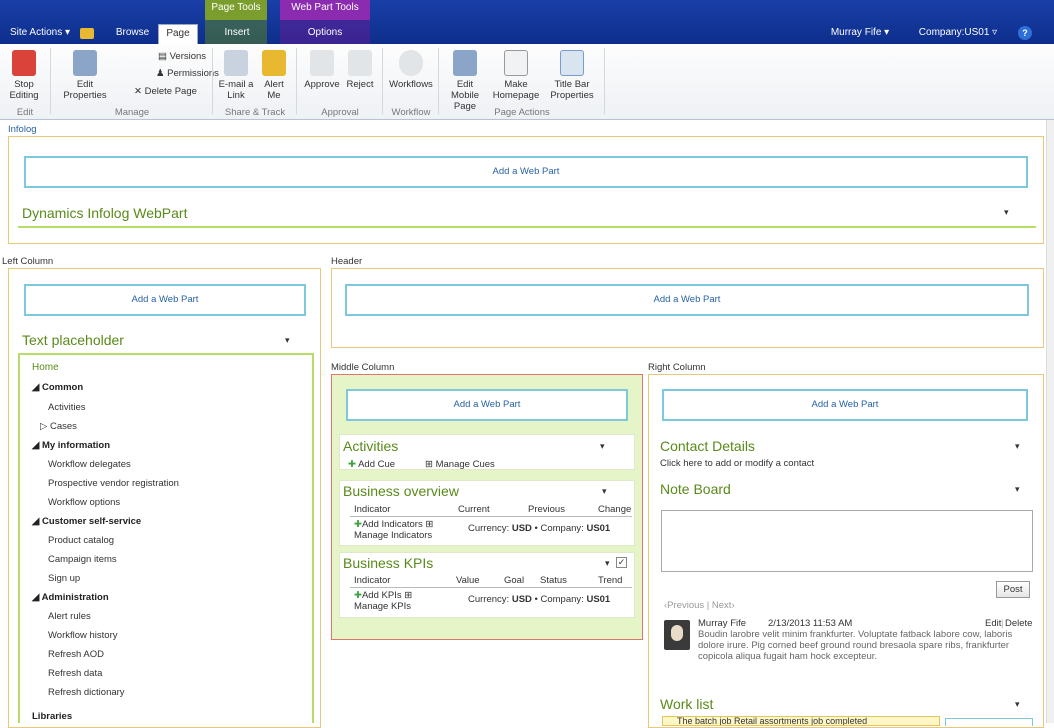 The image size is (1054, 728). What do you see at coordinates (360, 84) in the screenshot?
I see `reject-label: Reject` at bounding box center [360, 84].